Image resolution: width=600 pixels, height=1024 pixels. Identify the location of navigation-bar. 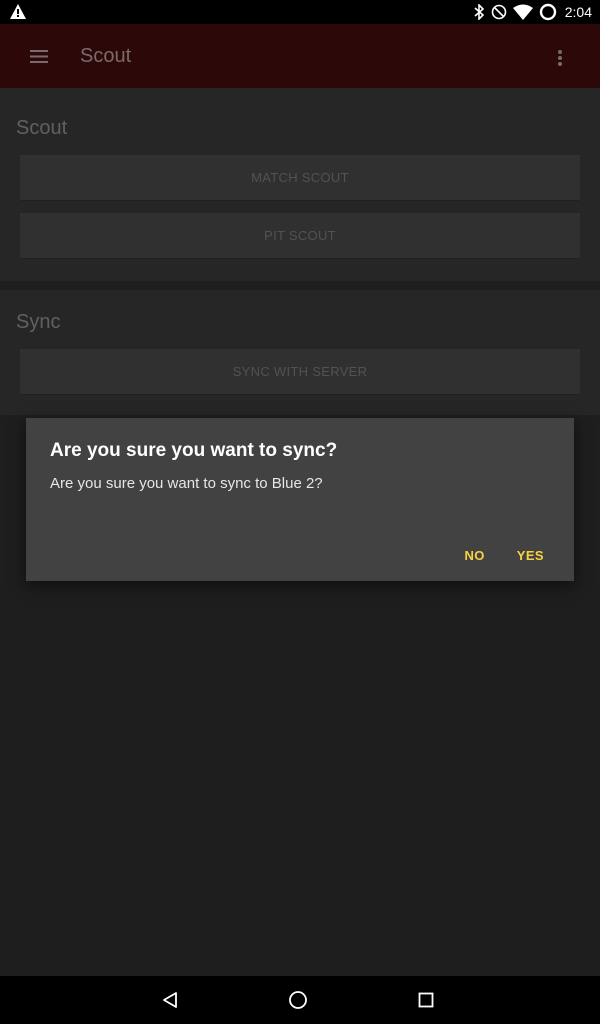
(300, 1000).